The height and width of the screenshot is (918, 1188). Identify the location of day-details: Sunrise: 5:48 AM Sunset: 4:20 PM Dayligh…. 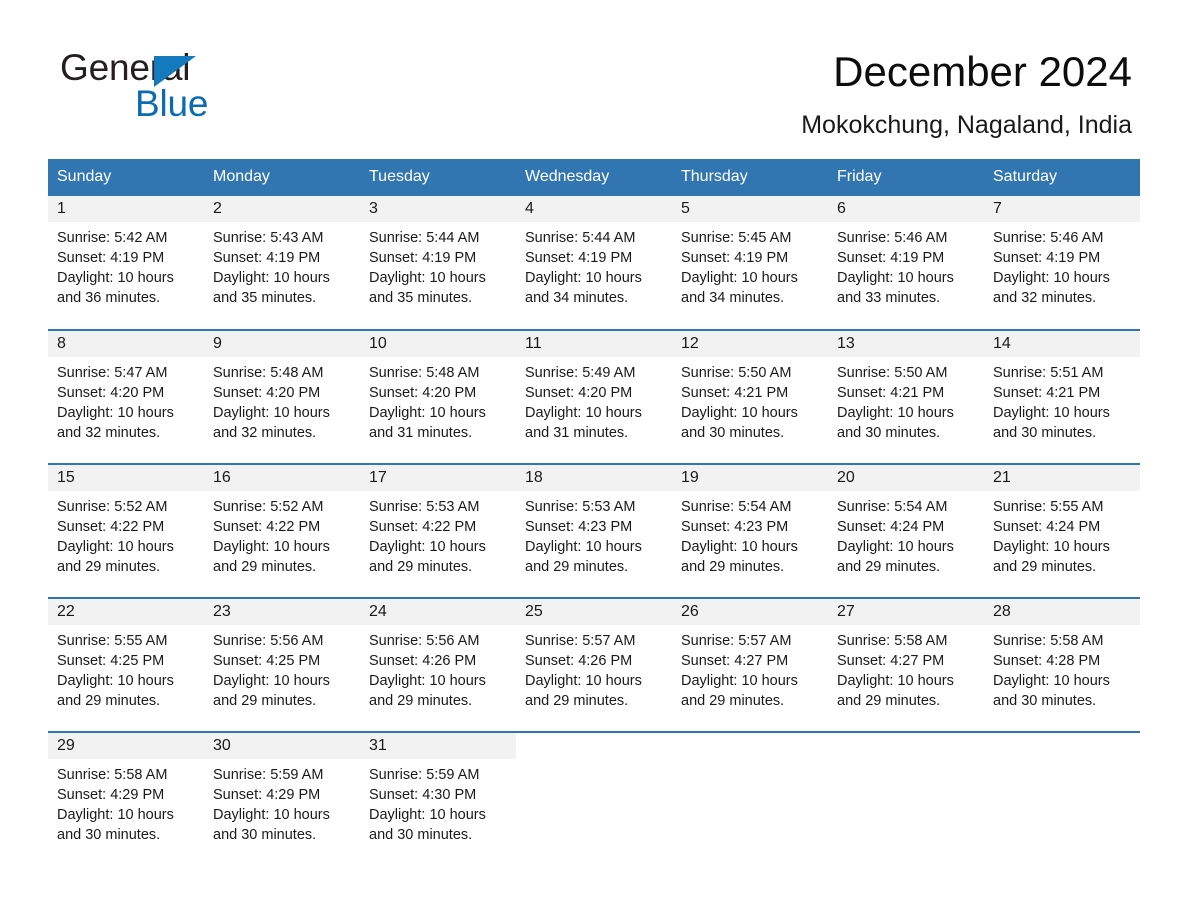
(438, 400).